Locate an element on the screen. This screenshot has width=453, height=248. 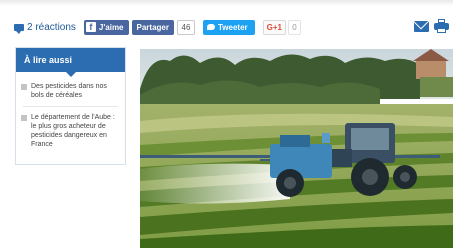
twitter-tweet-button: Tweeter is located at coordinates (228, 27).